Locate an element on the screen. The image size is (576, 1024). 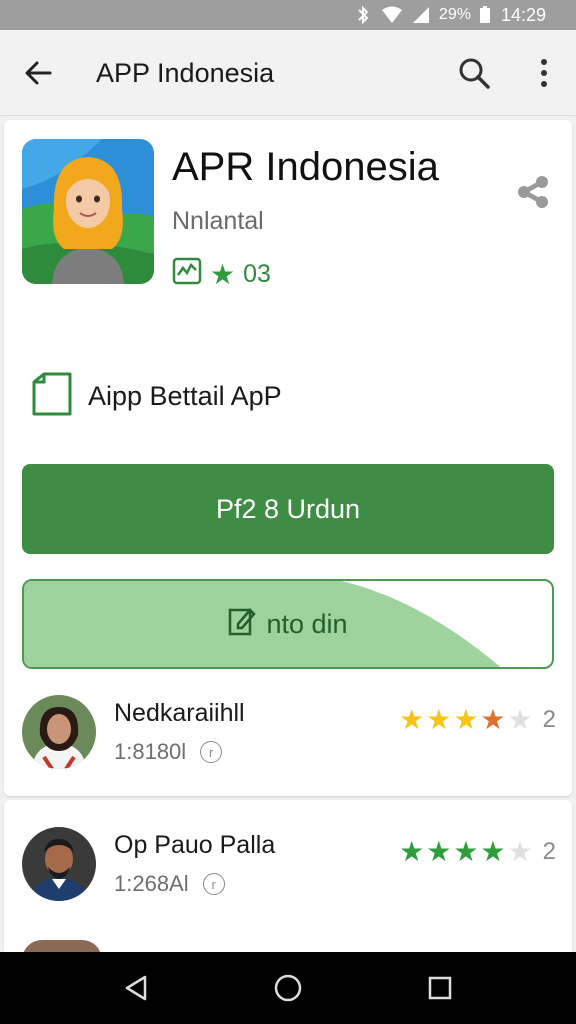
app-name: APR Indonesia is located at coordinates (305, 167).